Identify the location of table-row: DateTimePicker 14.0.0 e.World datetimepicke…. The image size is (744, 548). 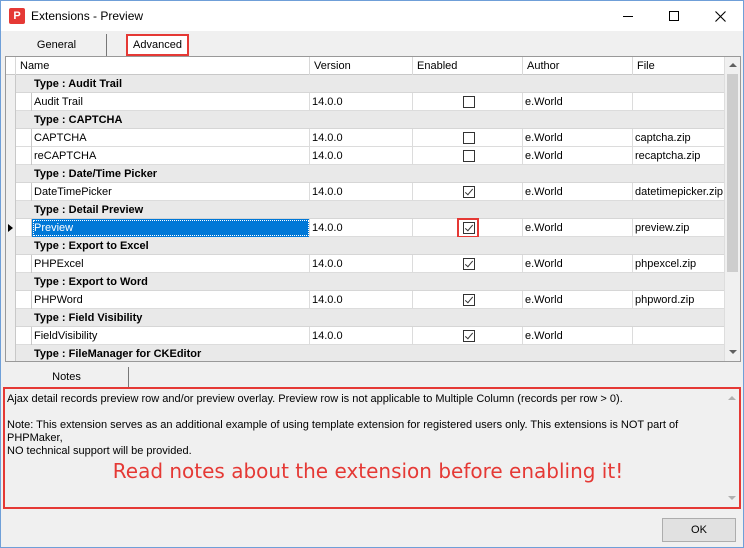
(365, 192).